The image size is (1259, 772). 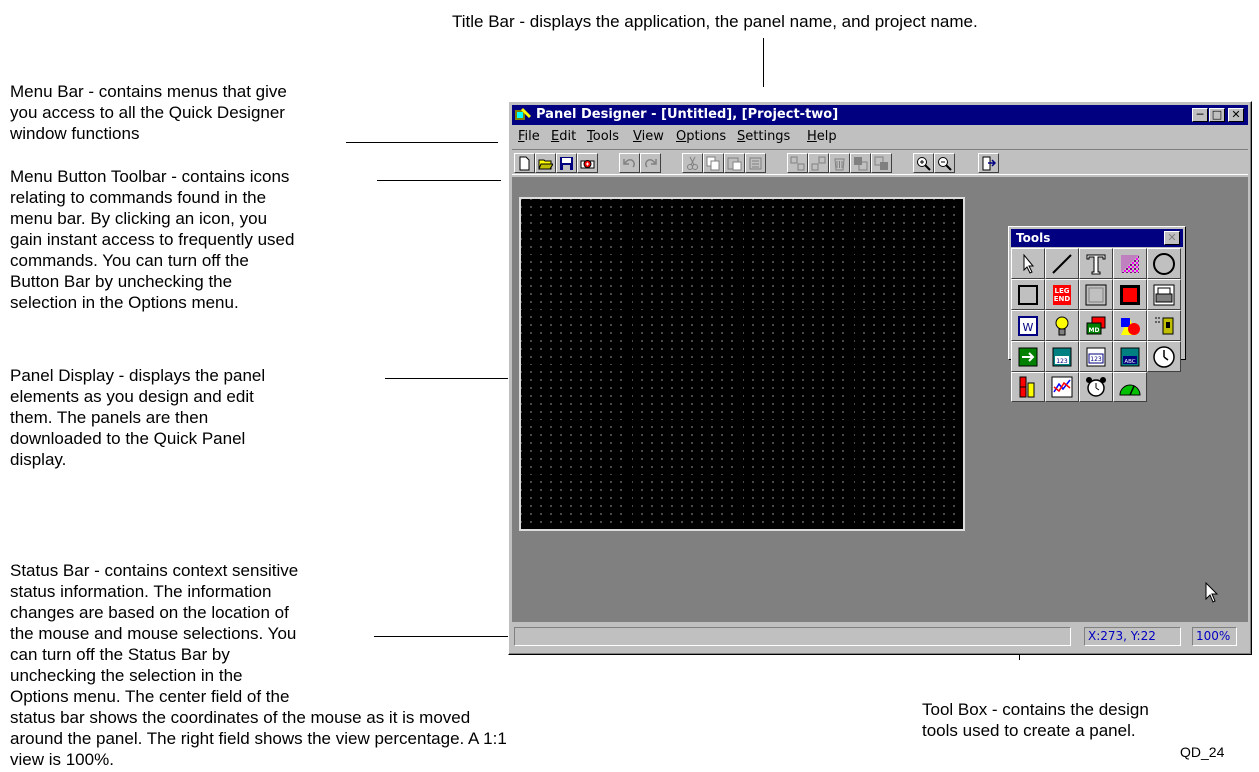 What do you see at coordinates (692, 163) in the screenshot?
I see `cut-icon` at bounding box center [692, 163].